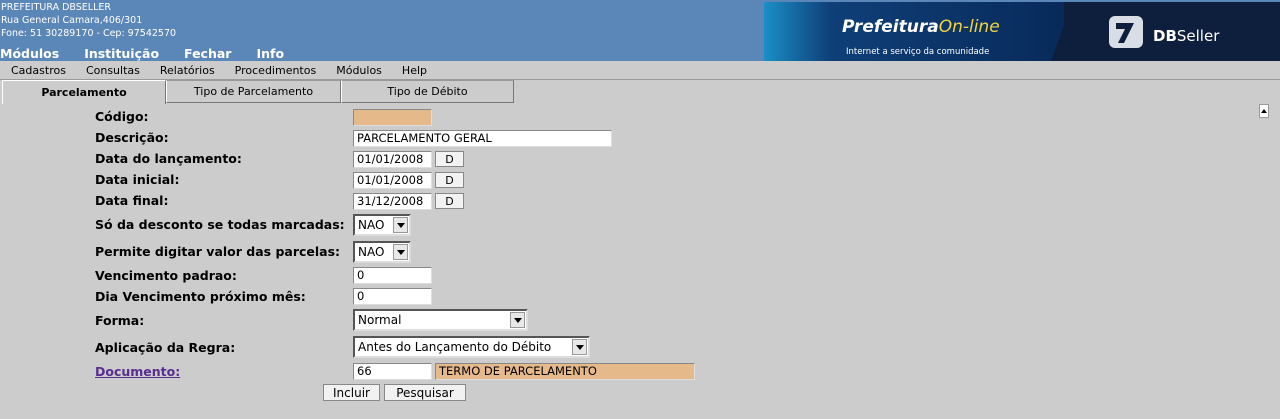 Image resolution: width=1280 pixels, height=419 pixels. I want to click on nav-fechar: Fechar, so click(207, 53).